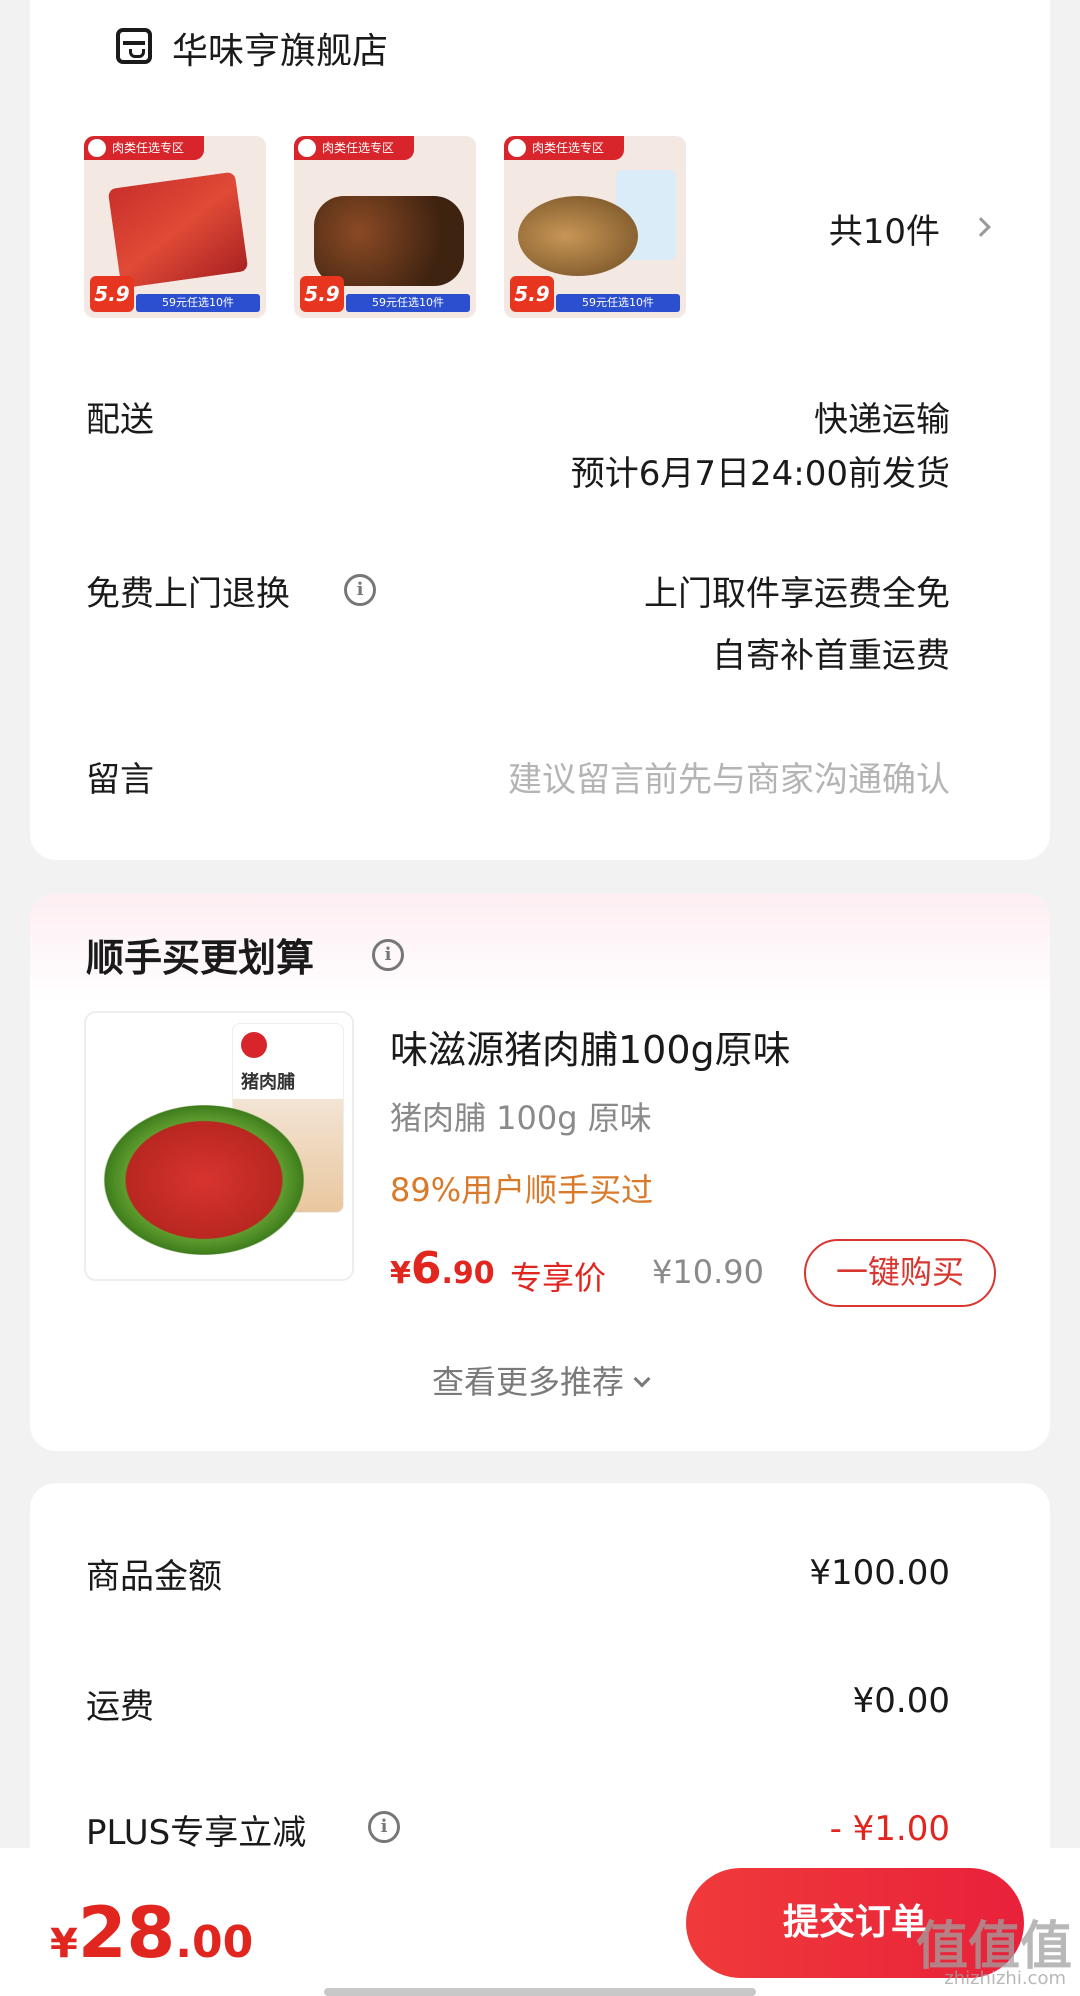 The width and height of the screenshot is (1080, 1996). I want to click on note-label: 留言, so click(120, 780).